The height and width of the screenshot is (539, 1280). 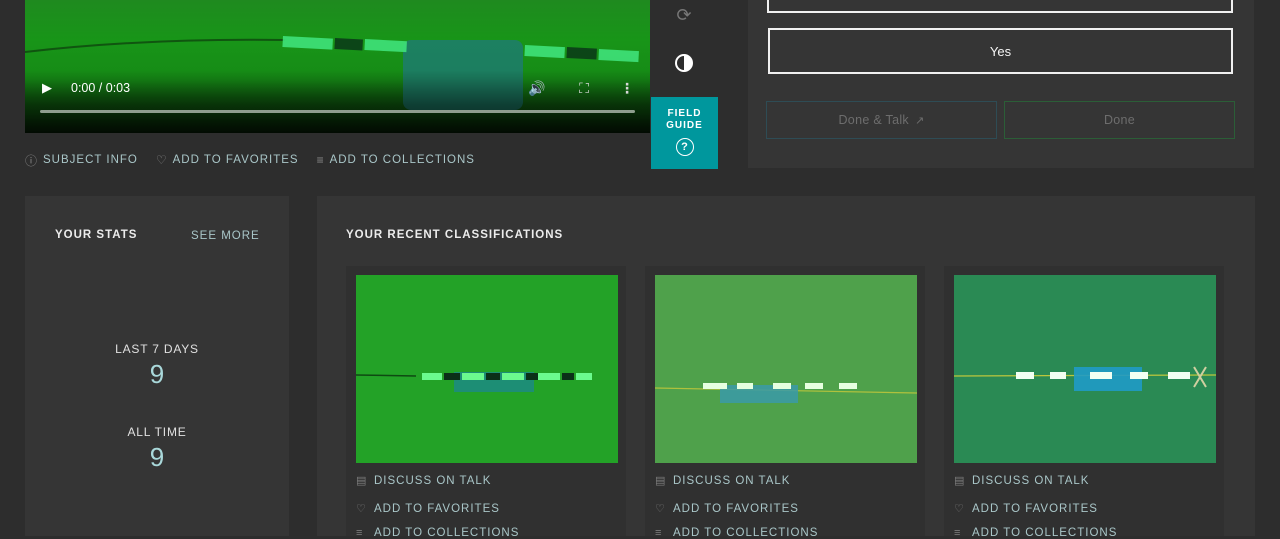 I want to click on video-time: 0:00 / 0:03, so click(x=101, y=88).